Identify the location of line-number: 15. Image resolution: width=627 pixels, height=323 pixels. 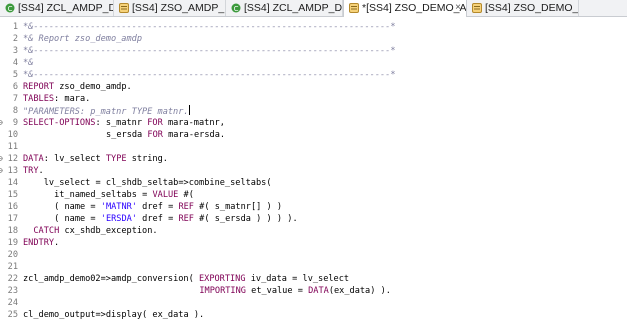
(12, 195).